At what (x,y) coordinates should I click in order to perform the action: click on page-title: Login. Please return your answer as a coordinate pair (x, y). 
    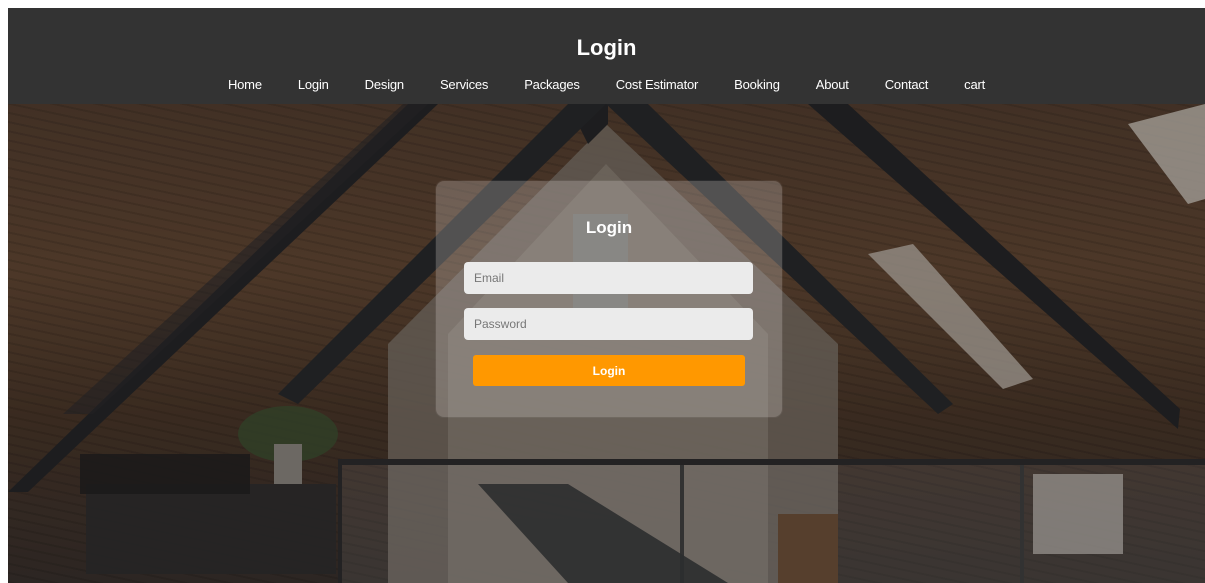
    Looking at the image, I should click on (606, 47).